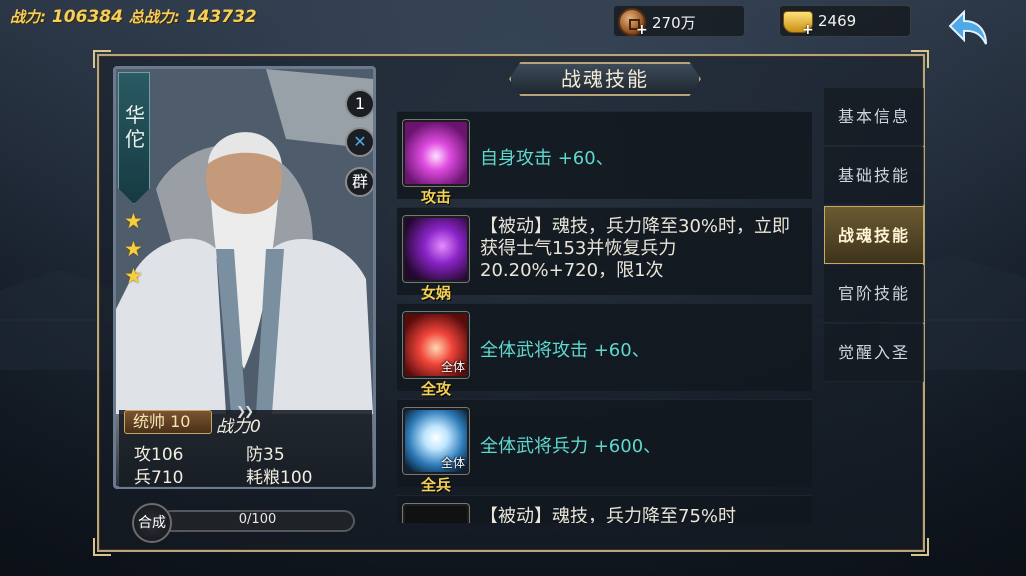 The height and width of the screenshot is (576, 1026). I want to click on card-power: 战力0, so click(238, 424).